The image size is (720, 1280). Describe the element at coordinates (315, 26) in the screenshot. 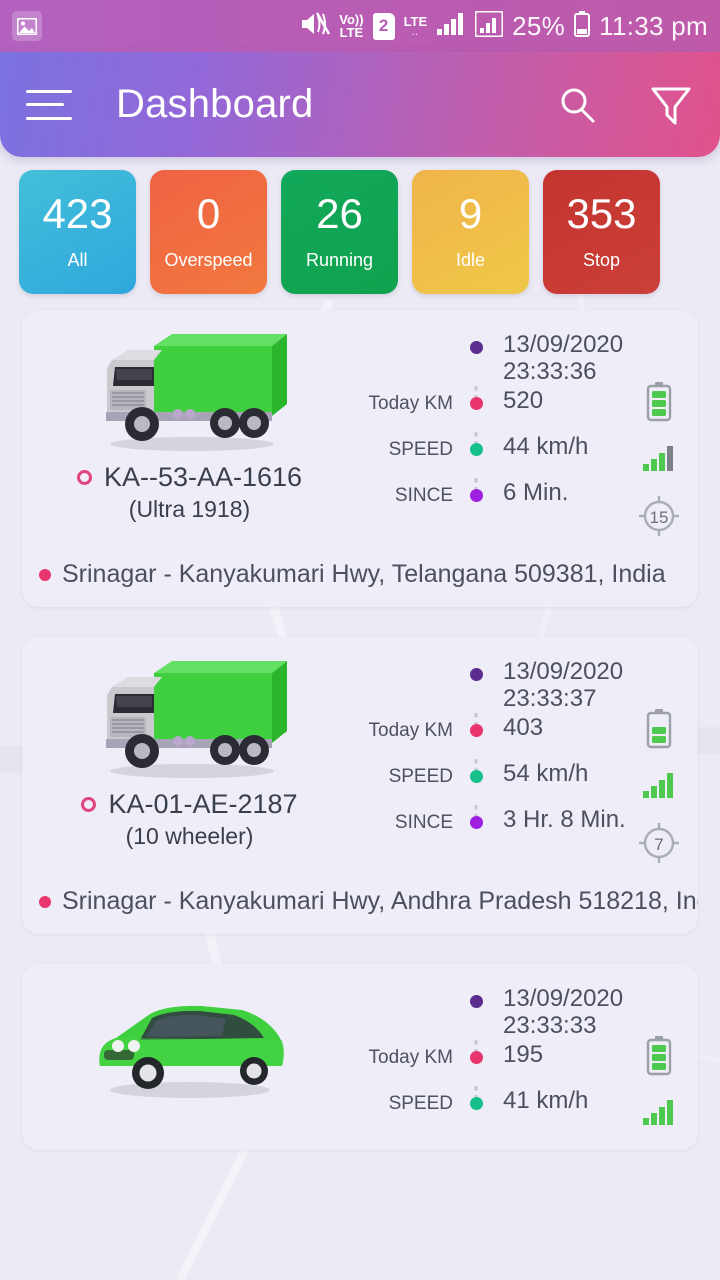

I see `mute-icon` at that location.